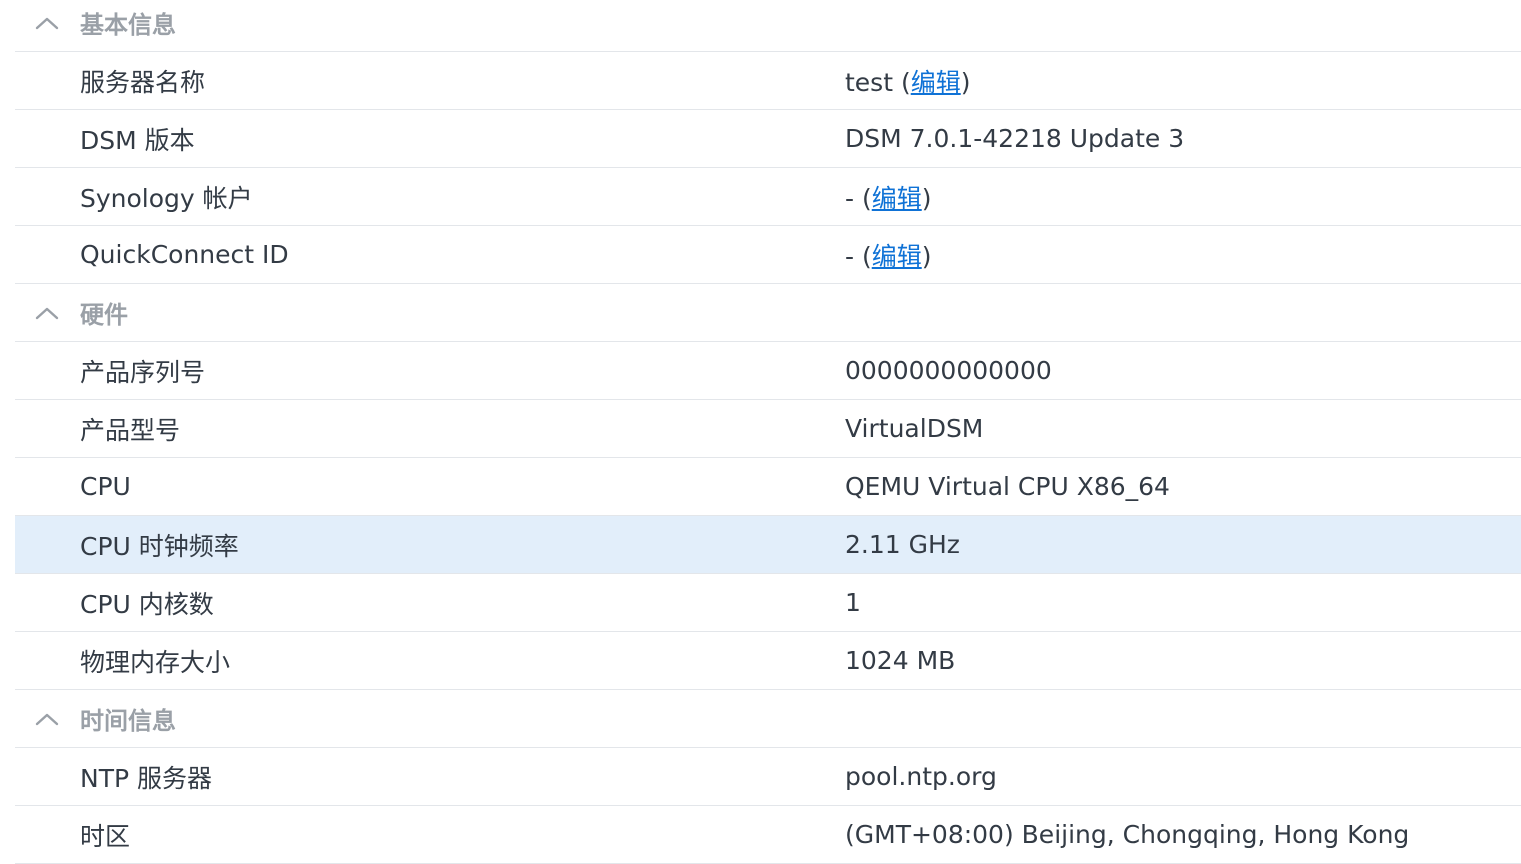 This screenshot has height=864, width=1521. Describe the element at coordinates (130, 430) in the screenshot. I see `model-label: 产品型号` at that location.